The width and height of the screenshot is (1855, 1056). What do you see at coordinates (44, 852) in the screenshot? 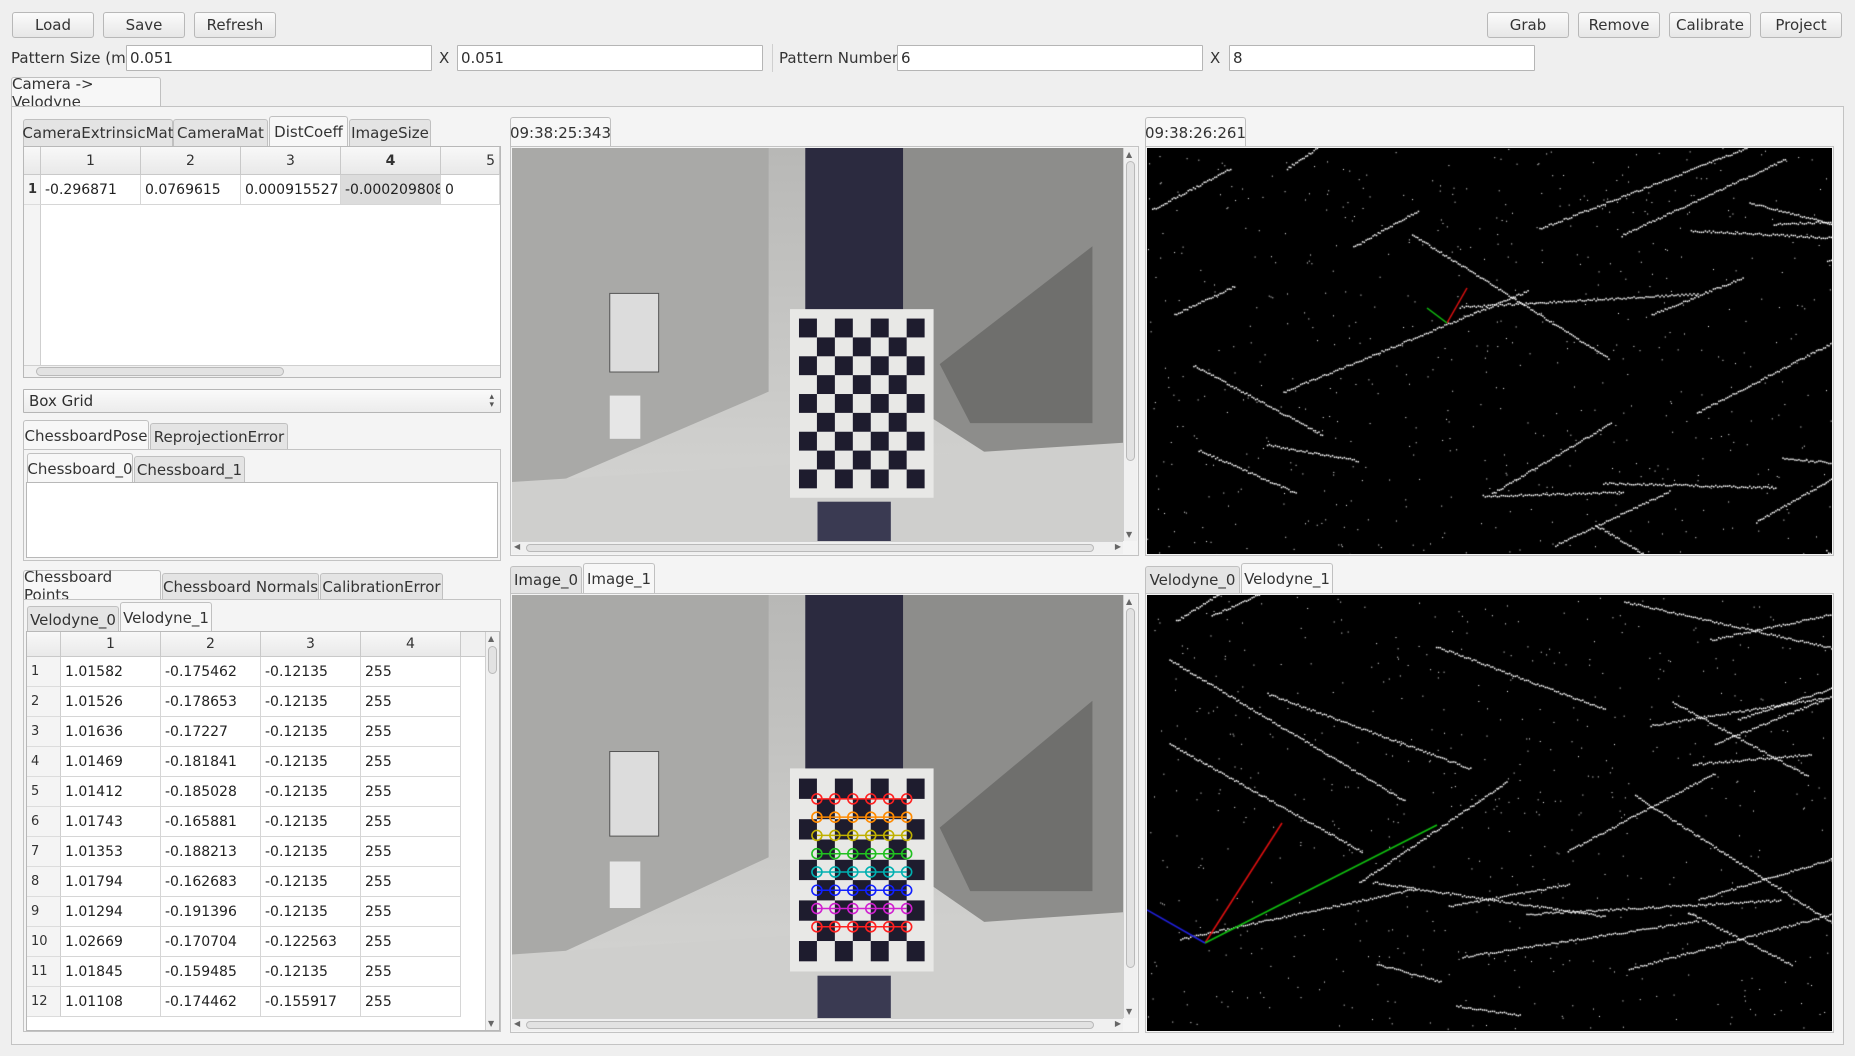
I see `row-header: 7` at bounding box center [44, 852].